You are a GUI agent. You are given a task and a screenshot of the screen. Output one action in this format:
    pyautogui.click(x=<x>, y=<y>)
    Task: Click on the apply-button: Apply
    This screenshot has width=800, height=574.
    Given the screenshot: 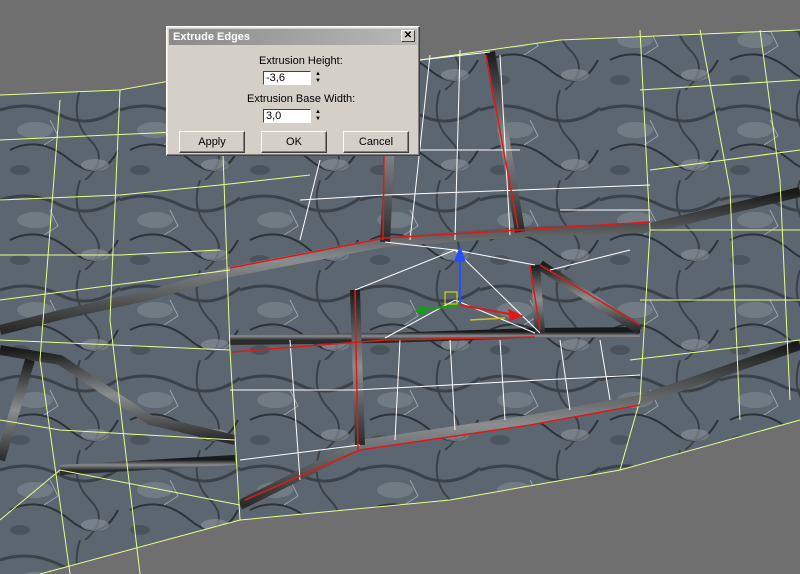 What is the action you would take?
    pyautogui.click(x=212, y=142)
    